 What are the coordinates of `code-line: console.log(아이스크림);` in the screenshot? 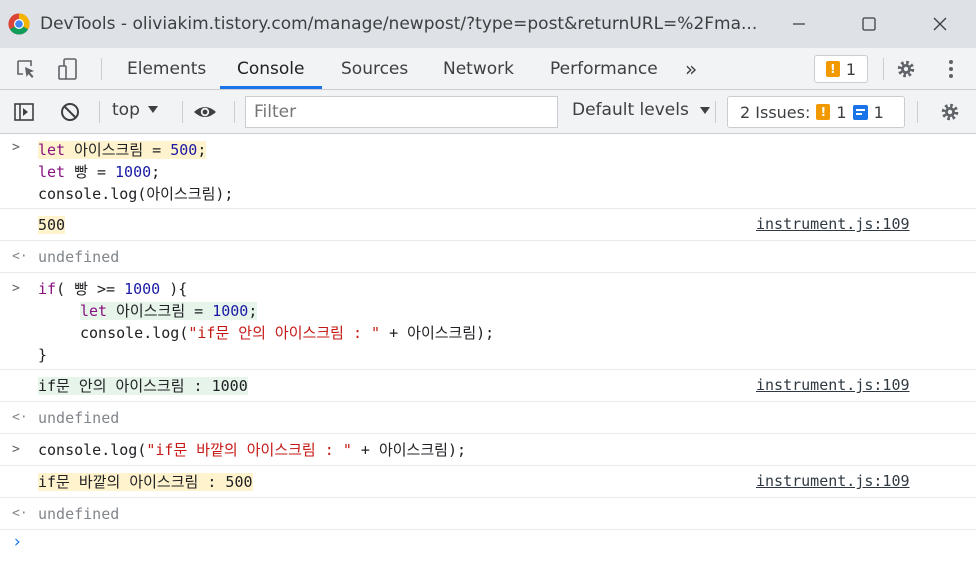 It's located at (136, 194).